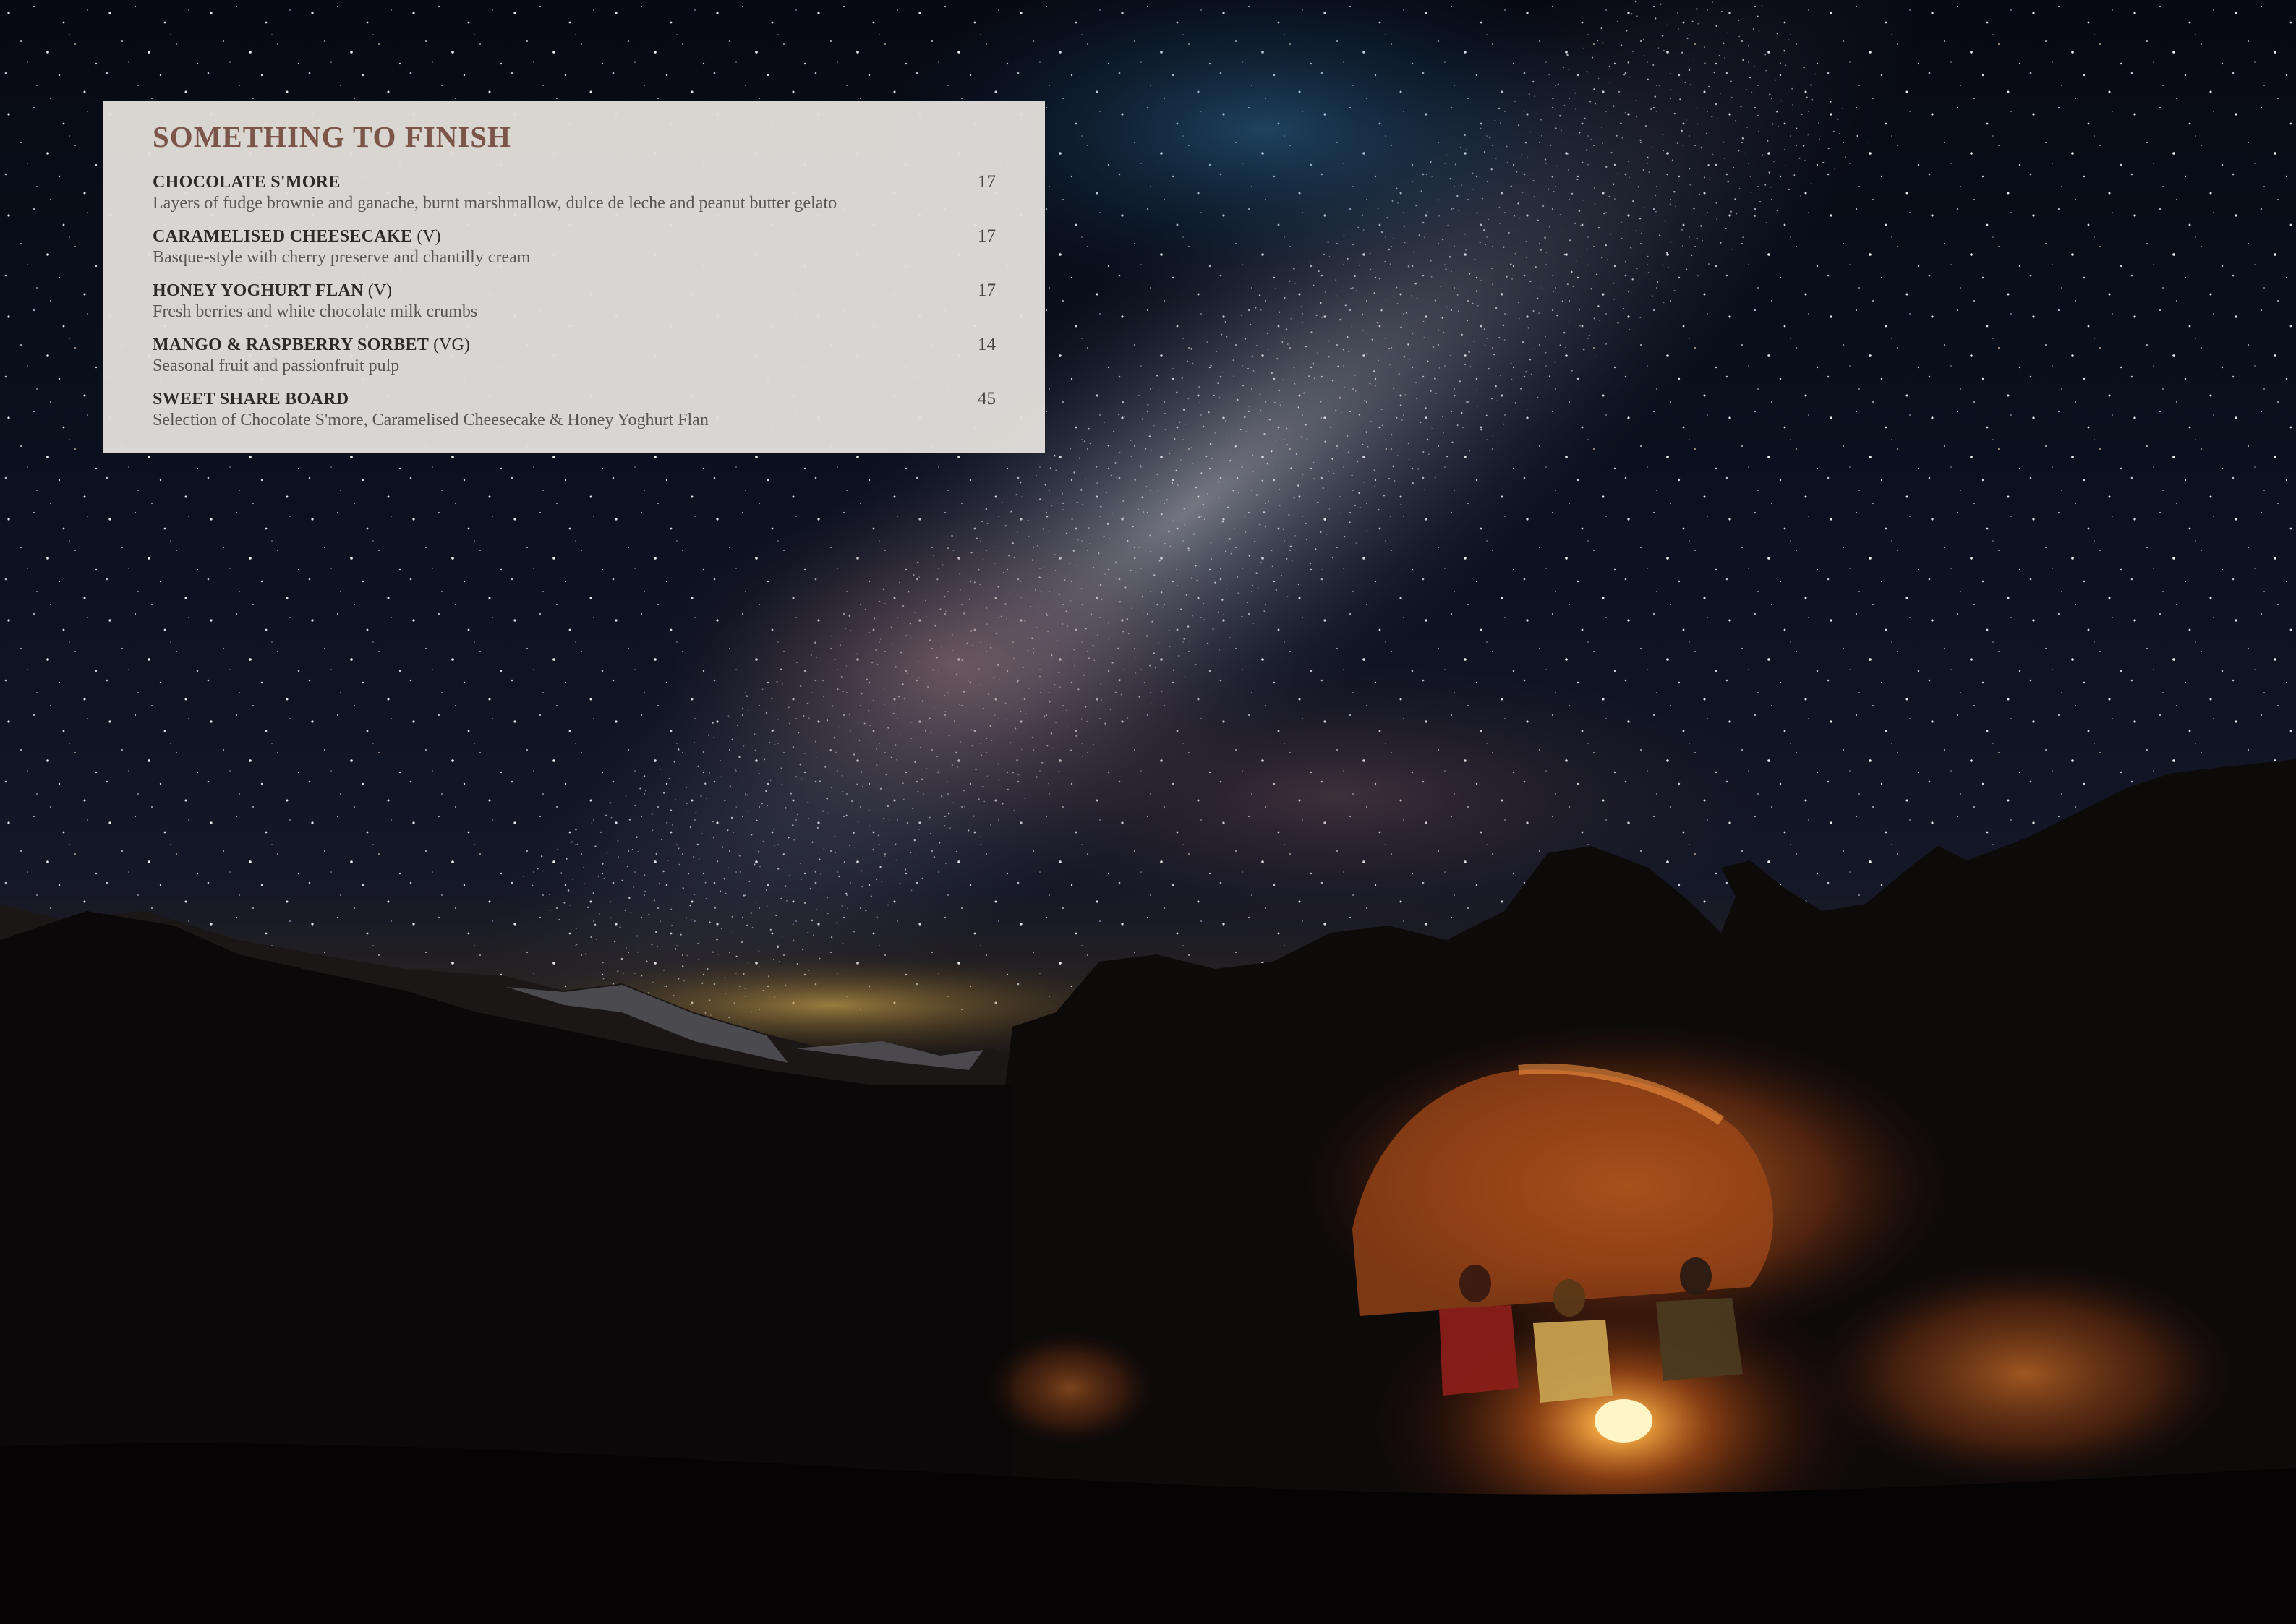  I want to click on item-description: Seasonal fruit and passionfruit pulp, so click(276, 366).